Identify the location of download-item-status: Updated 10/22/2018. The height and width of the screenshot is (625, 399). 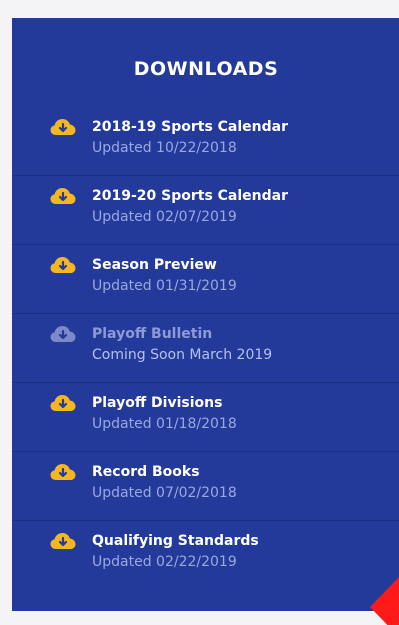
(164, 148).